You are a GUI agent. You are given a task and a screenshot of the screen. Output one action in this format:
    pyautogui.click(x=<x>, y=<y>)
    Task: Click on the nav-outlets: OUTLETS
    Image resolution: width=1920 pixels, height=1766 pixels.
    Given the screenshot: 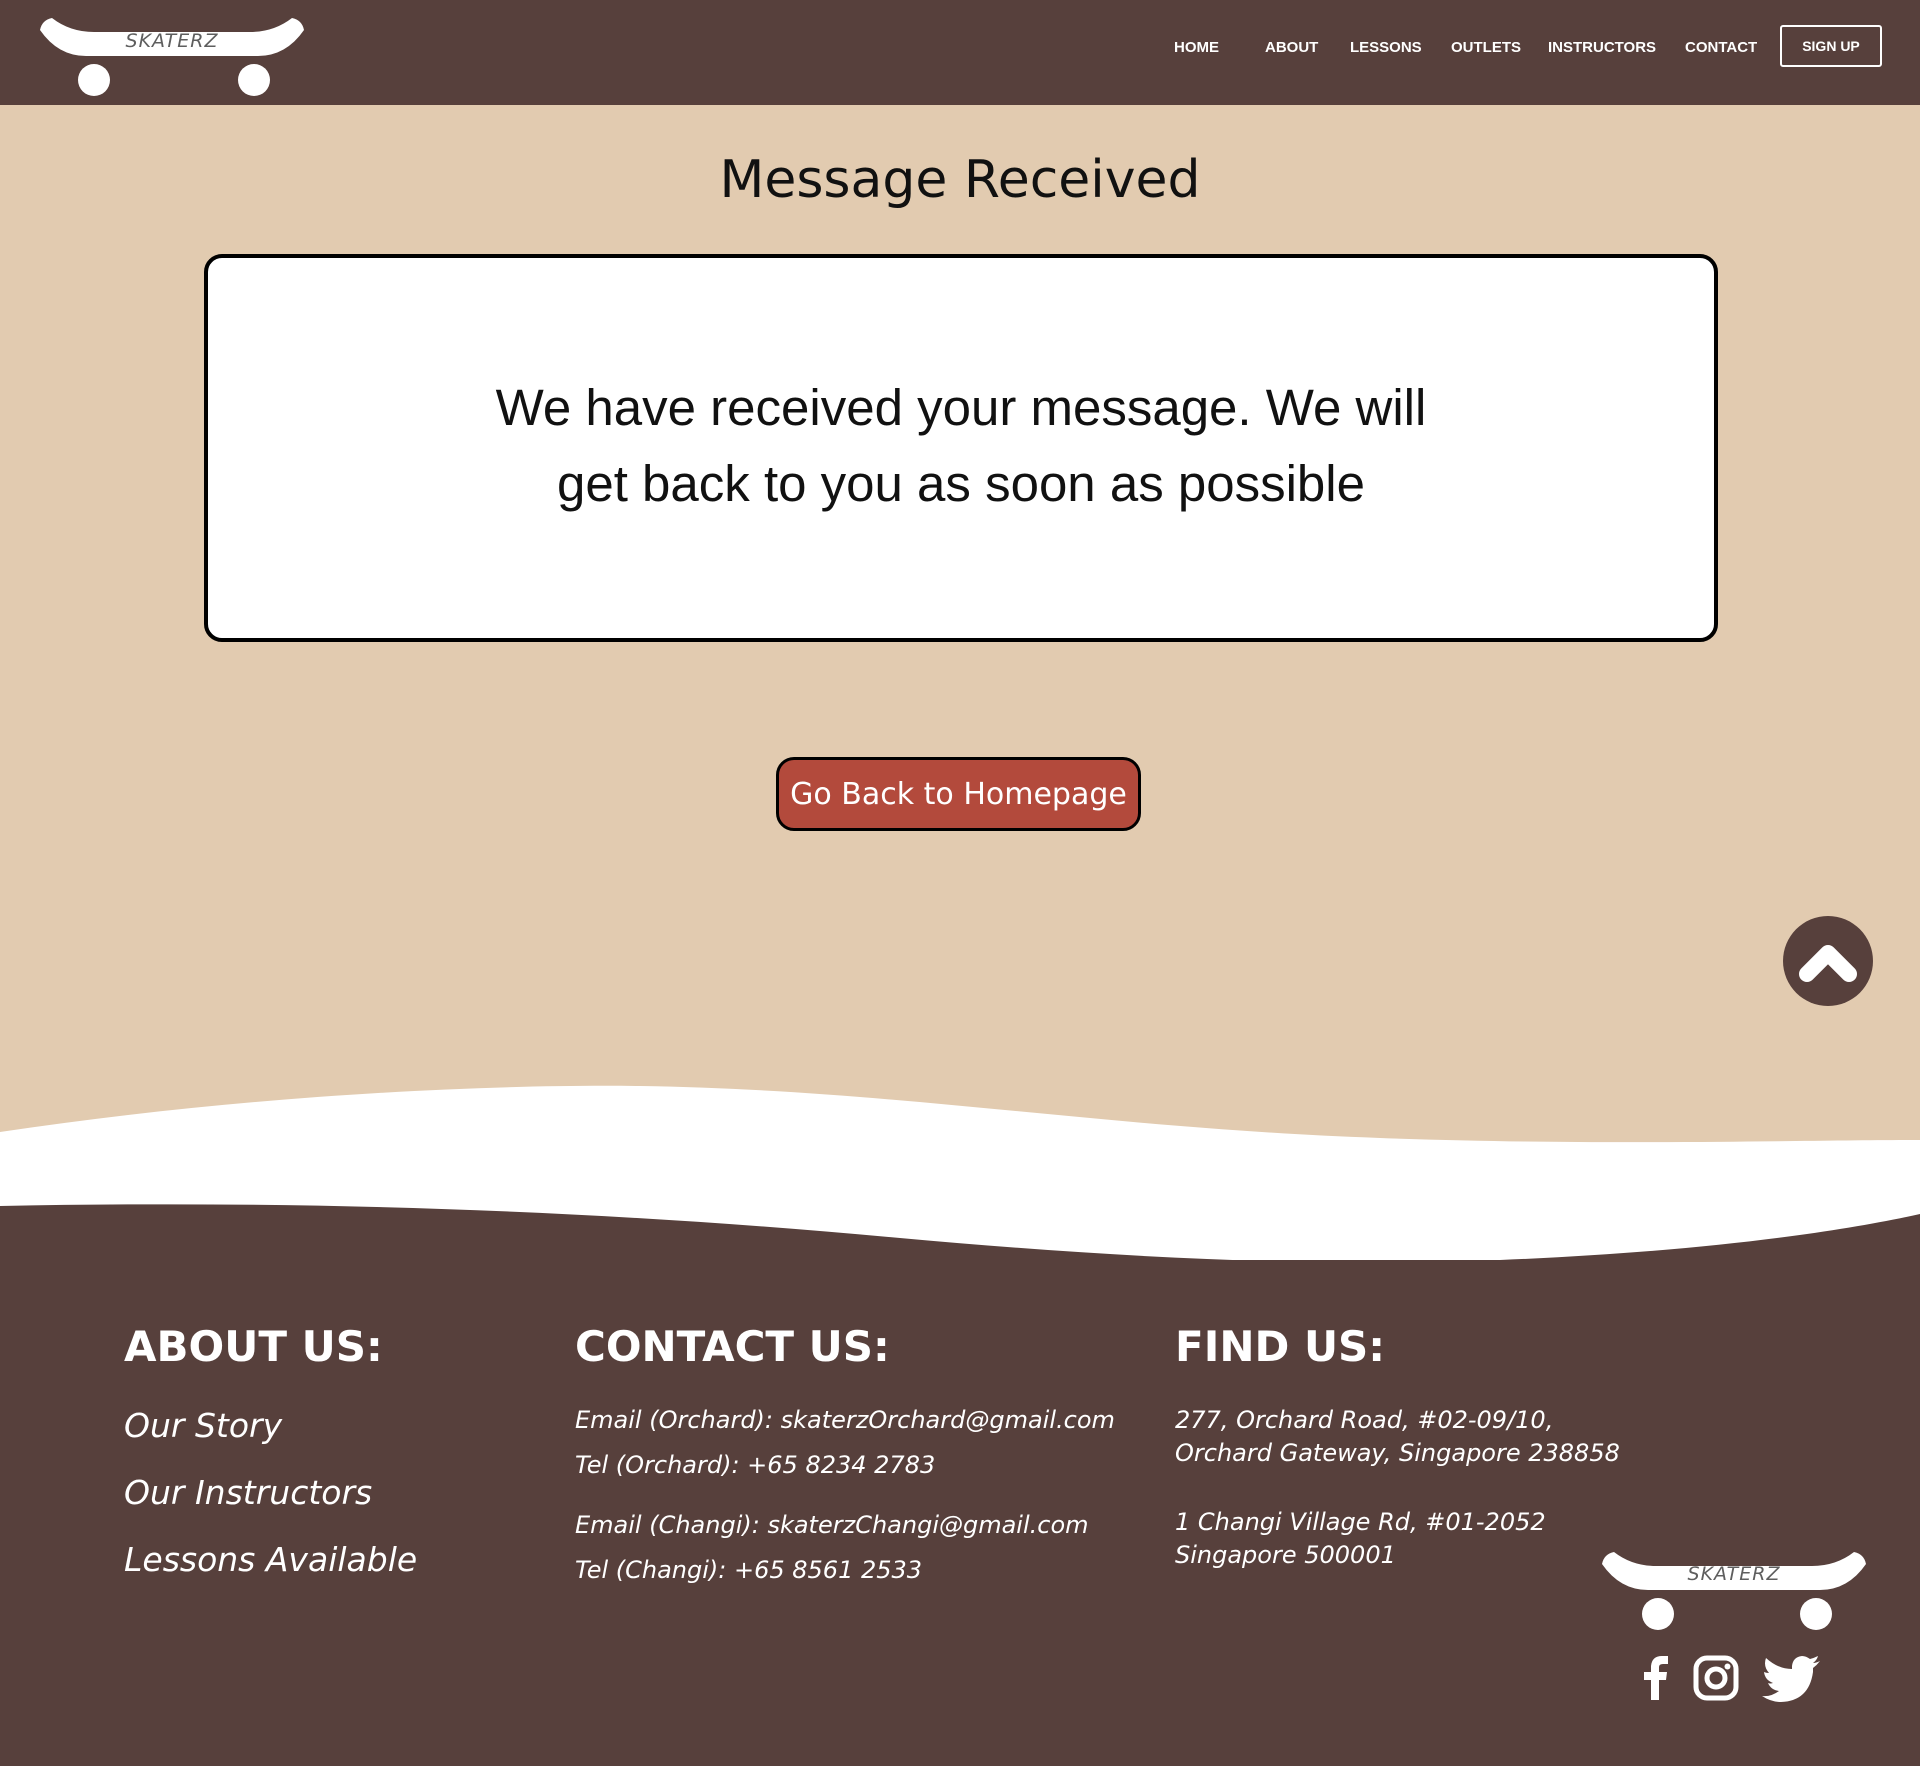 What is the action you would take?
    pyautogui.click(x=1486, y=47)
    